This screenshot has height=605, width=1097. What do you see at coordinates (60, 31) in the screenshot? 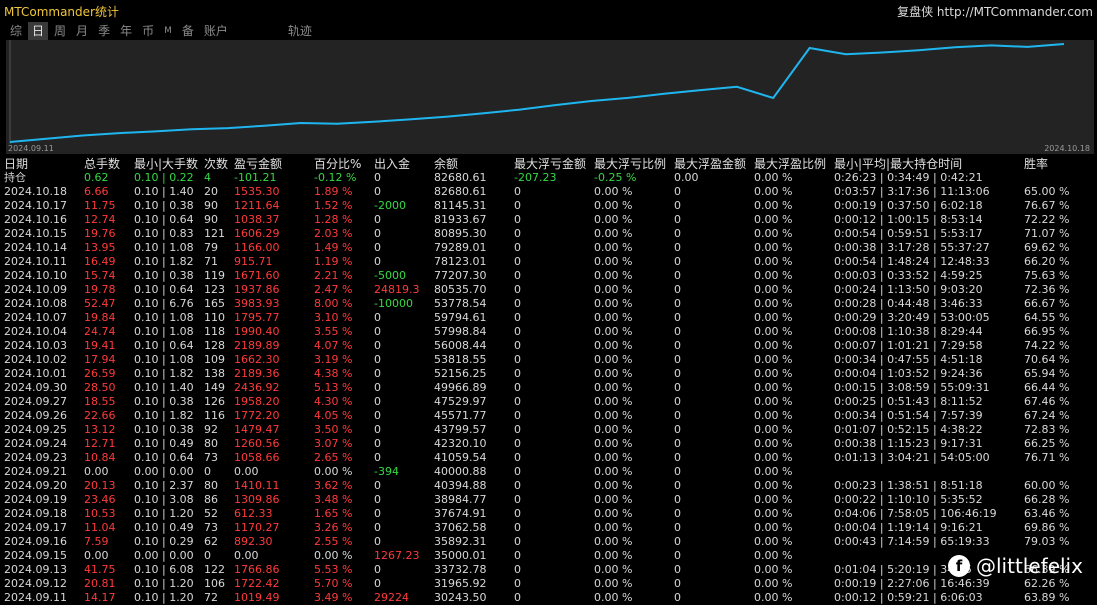
I see `tab-week: 周` at bounding box center [60, 31].